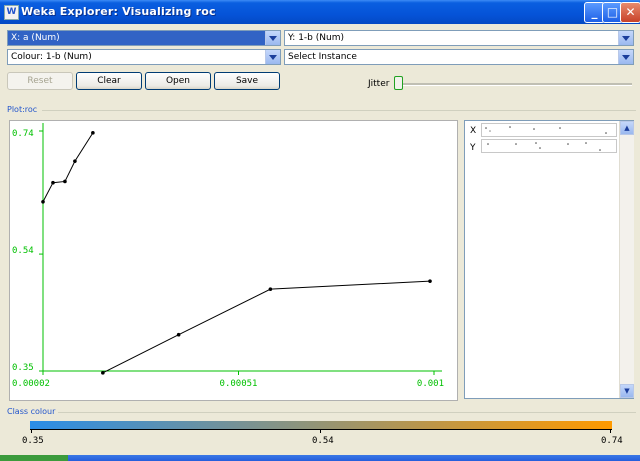 Image resolution: width=640 pixels, height=461 pixels. I want to click on y-attribute-strip, so click(549, 146).